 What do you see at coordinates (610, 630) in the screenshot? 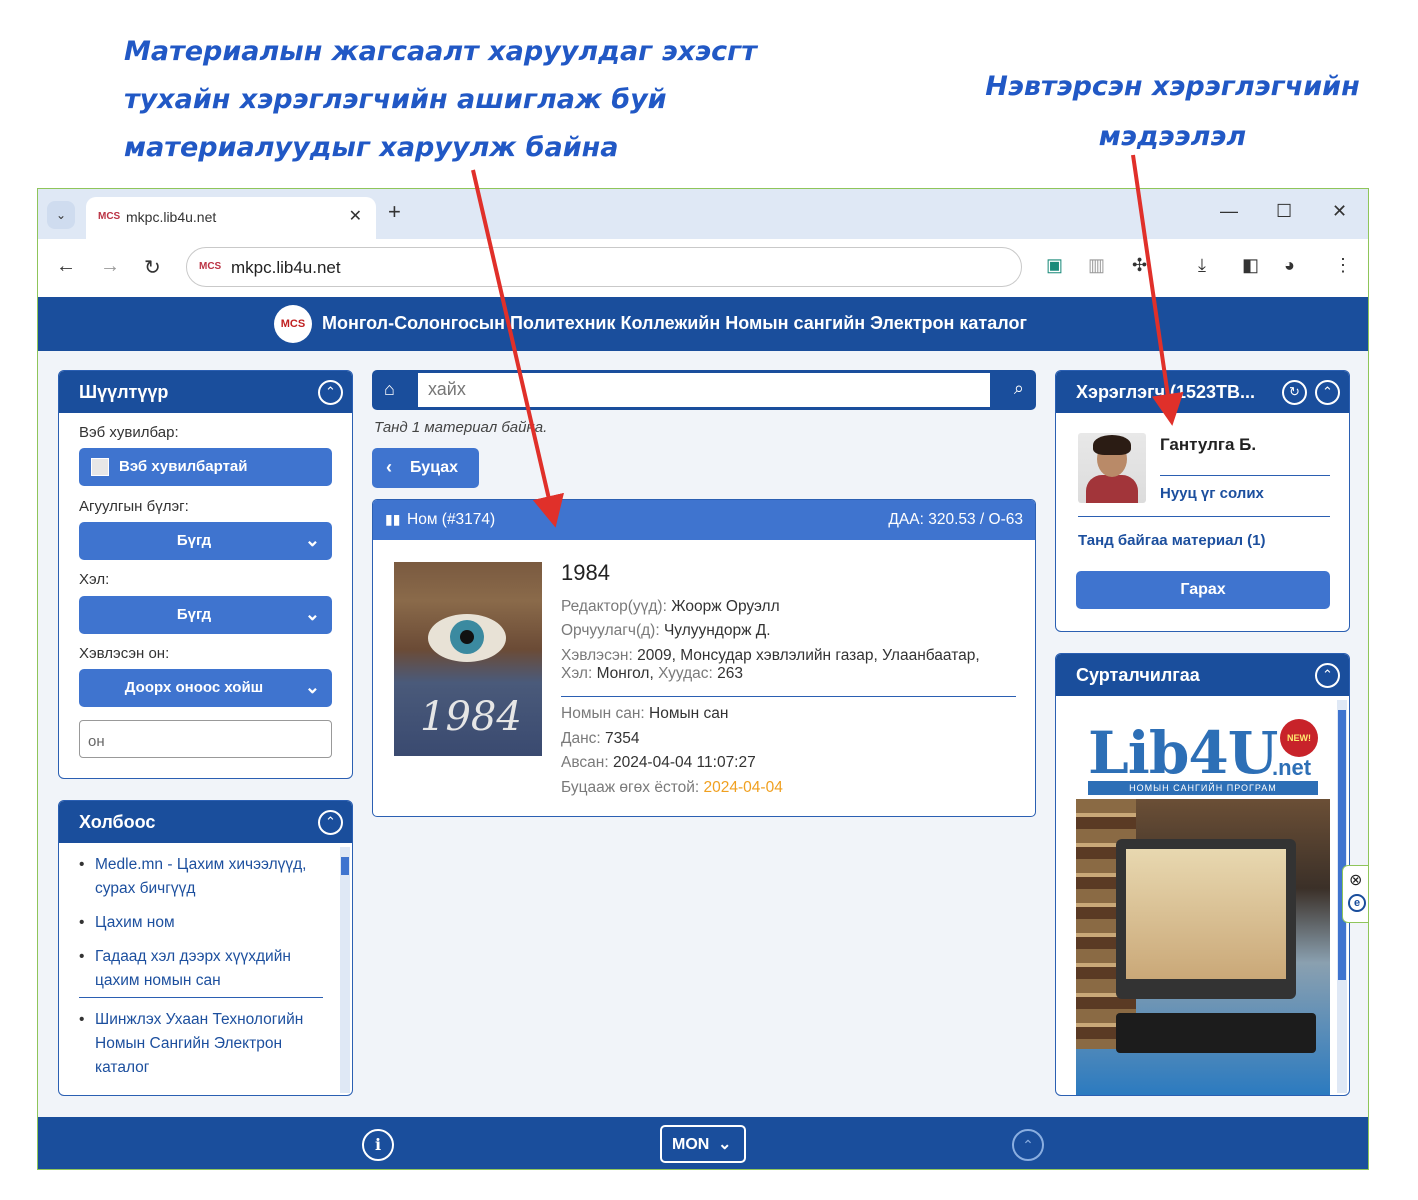
I see `translator-label: Орчуулагч(д):` at bounding box center [610, 630].